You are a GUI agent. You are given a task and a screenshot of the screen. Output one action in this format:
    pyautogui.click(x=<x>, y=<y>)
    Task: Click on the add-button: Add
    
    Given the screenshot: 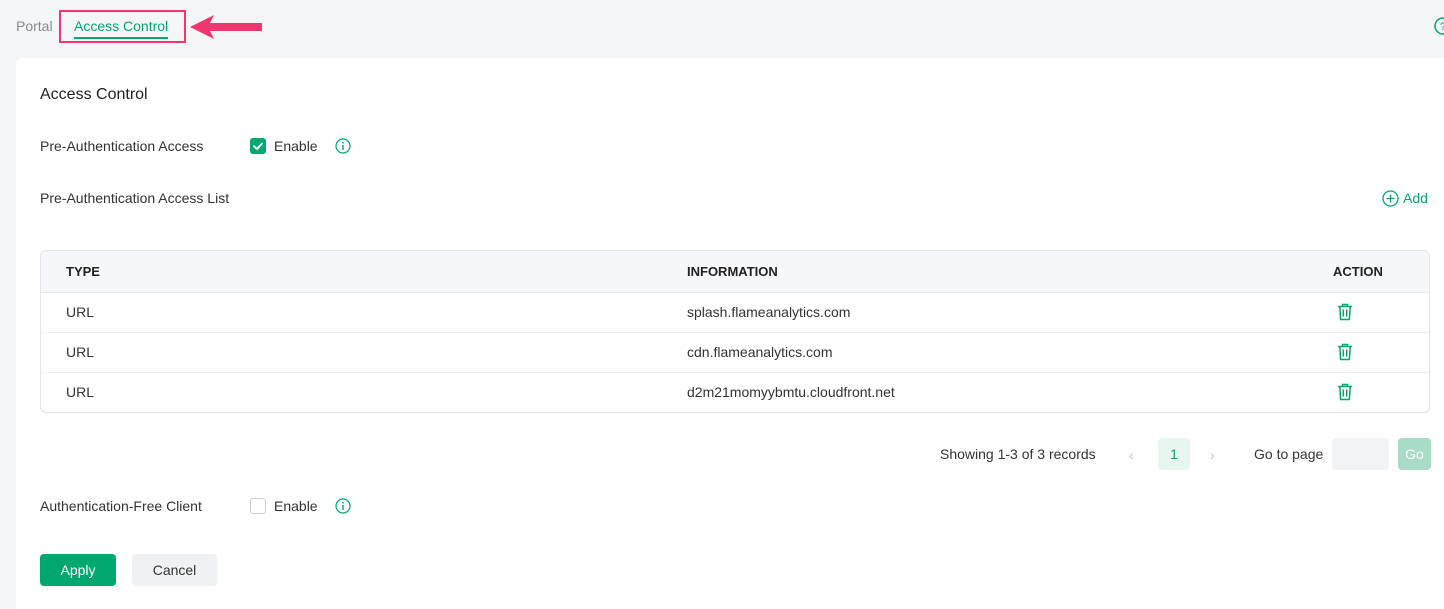 What is the action you would take?
    pyautogui.click(x=1405, y=198)
    